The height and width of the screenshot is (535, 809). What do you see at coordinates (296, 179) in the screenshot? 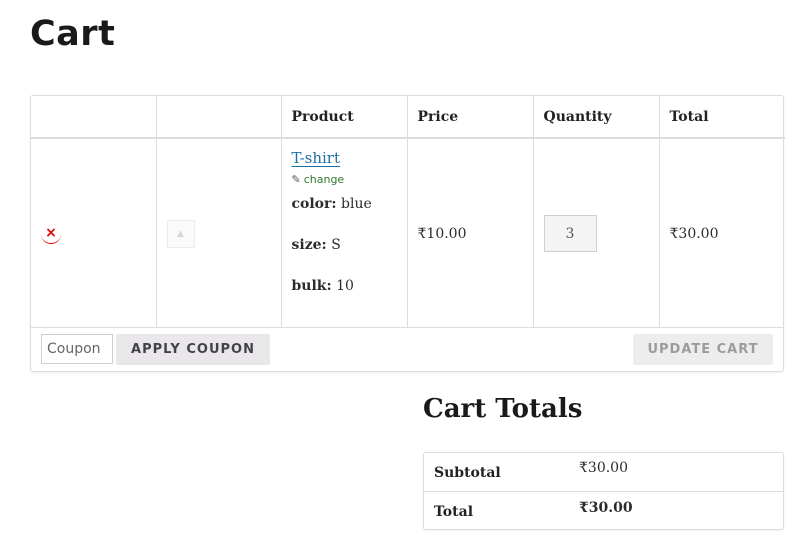
I see `pencil-icon: ✎` at bounding box center [296, 179].